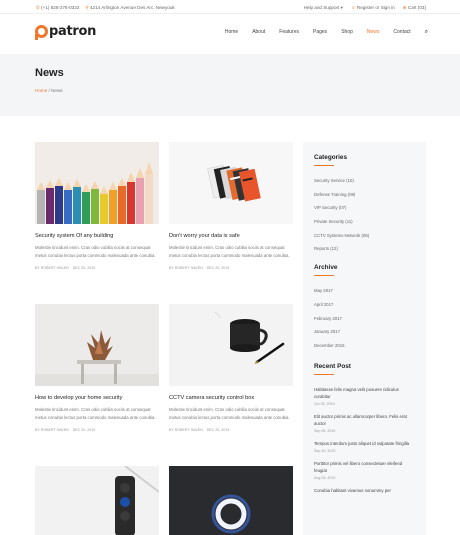 This screenshot has height=535, width=460. What do you see at coordinates (364, 240) in the screenshot?
I see `category-item: CCTV Systems Network (05)` at bounding box center [364, 240].